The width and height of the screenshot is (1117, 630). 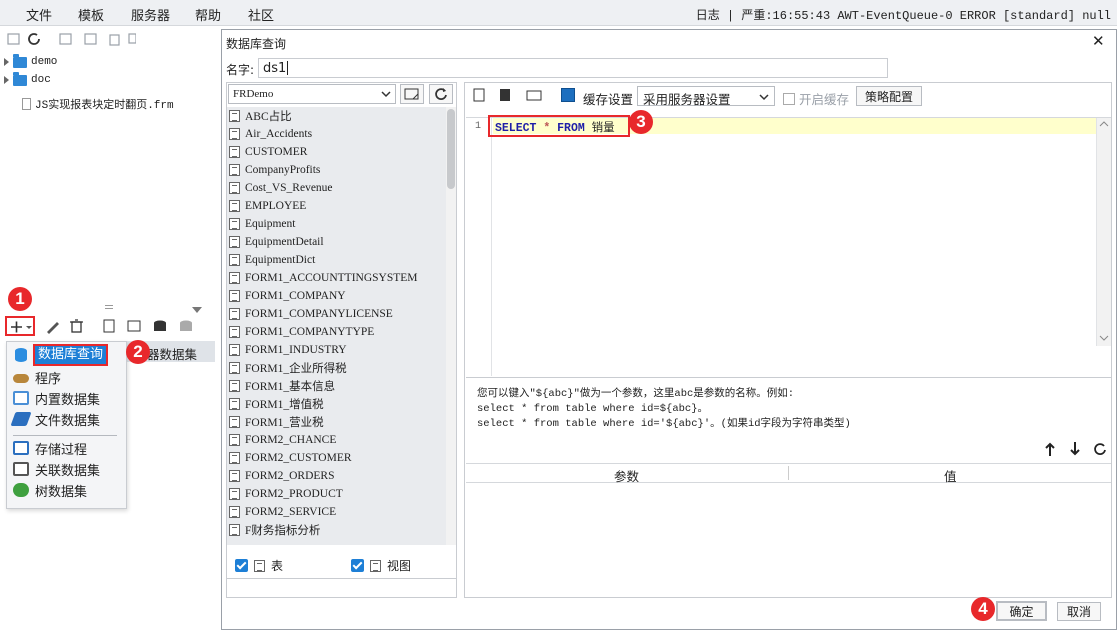 What do you see at coordinates (288, 368) in the screenshot?
I see `table-list-item: FORM1_企业所得税` at bounding box center [288, 368].